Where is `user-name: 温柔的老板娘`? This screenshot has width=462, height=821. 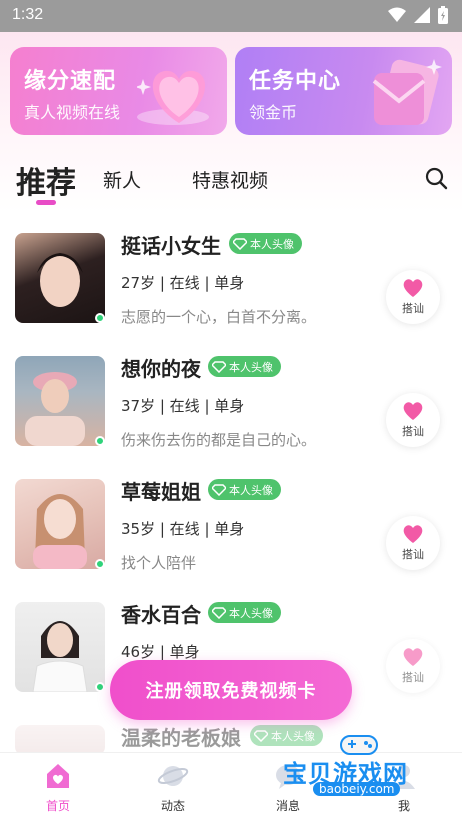 user-name: 温柔的老板娘 is located at coordinates (181, 738).